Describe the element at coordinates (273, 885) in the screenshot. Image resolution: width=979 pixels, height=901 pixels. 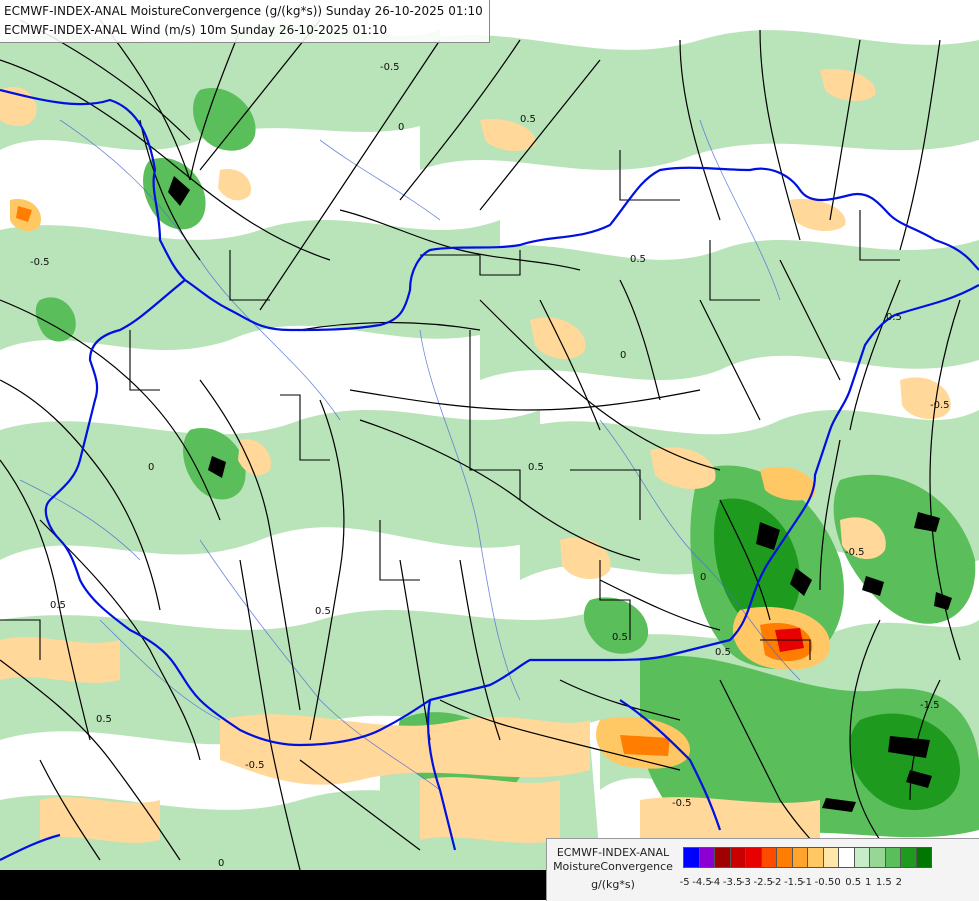
I see `bottom-black-bar` at that location.